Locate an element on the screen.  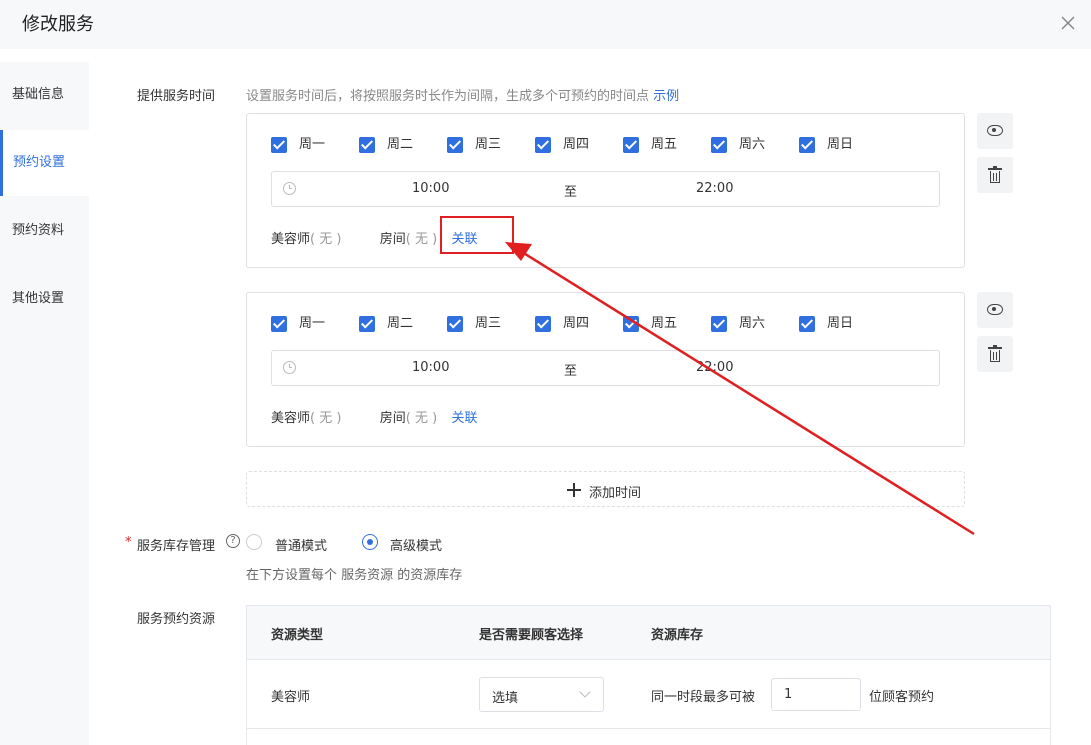
table-header: 资源类型 是否需要顾客选择 资源库存 is located at coordinates (648, 633).